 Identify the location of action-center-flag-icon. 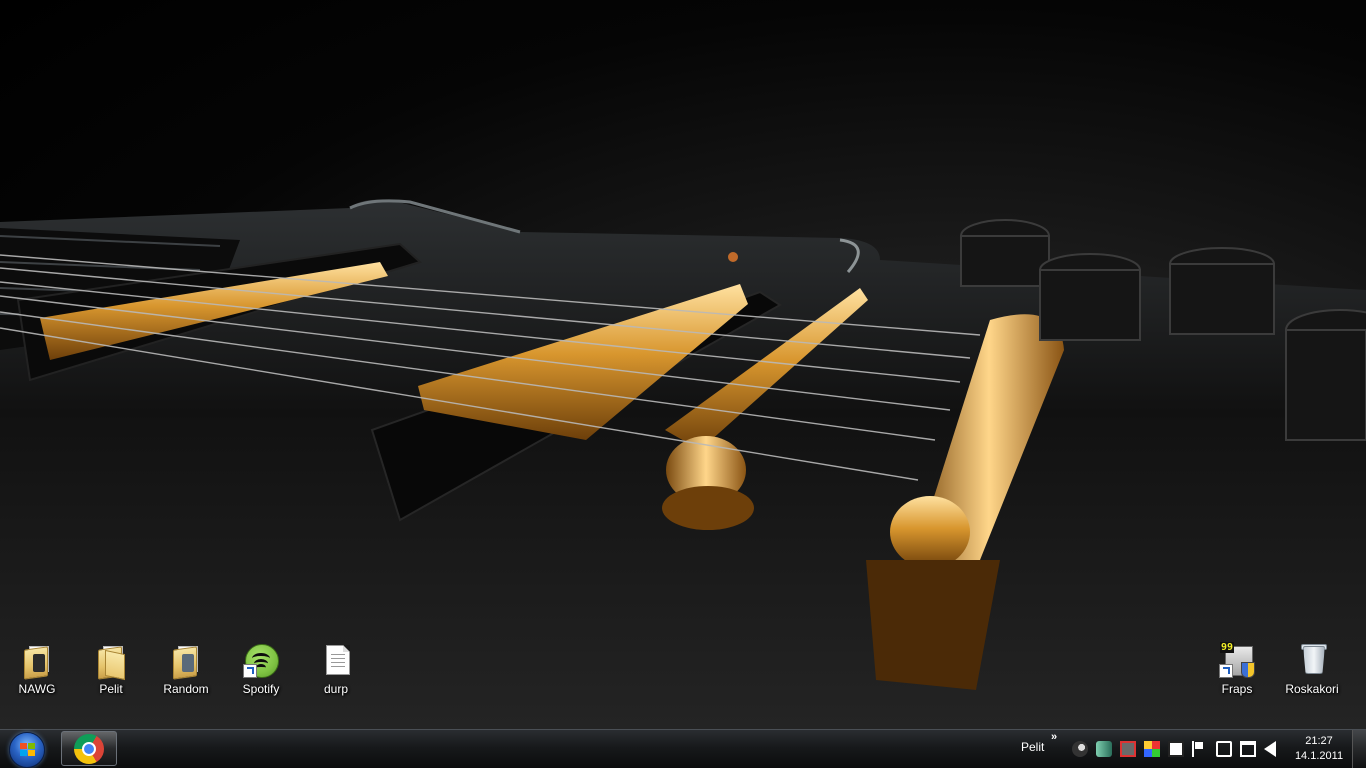
(1199, 745).